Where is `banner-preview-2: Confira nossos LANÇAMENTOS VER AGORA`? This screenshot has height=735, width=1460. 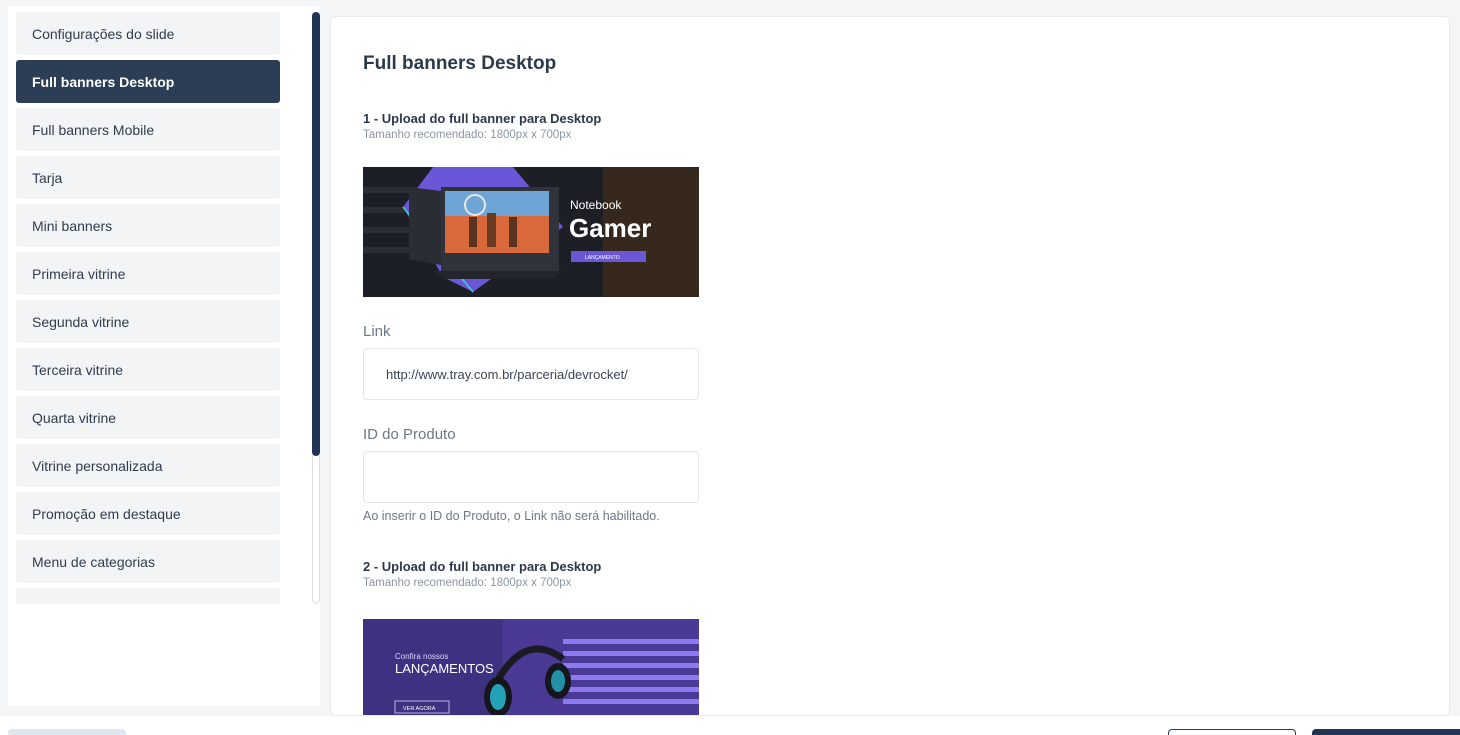 banner-preview-2: Confira nossos LANÇAMENTOS VER AGORA is located at coordinates (531, 667).